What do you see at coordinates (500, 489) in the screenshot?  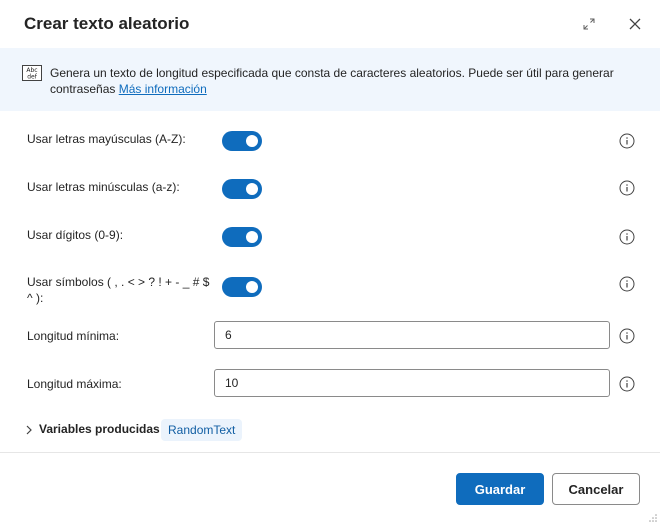 I see `save-button: Guardar` at bounding box center [500, 489].